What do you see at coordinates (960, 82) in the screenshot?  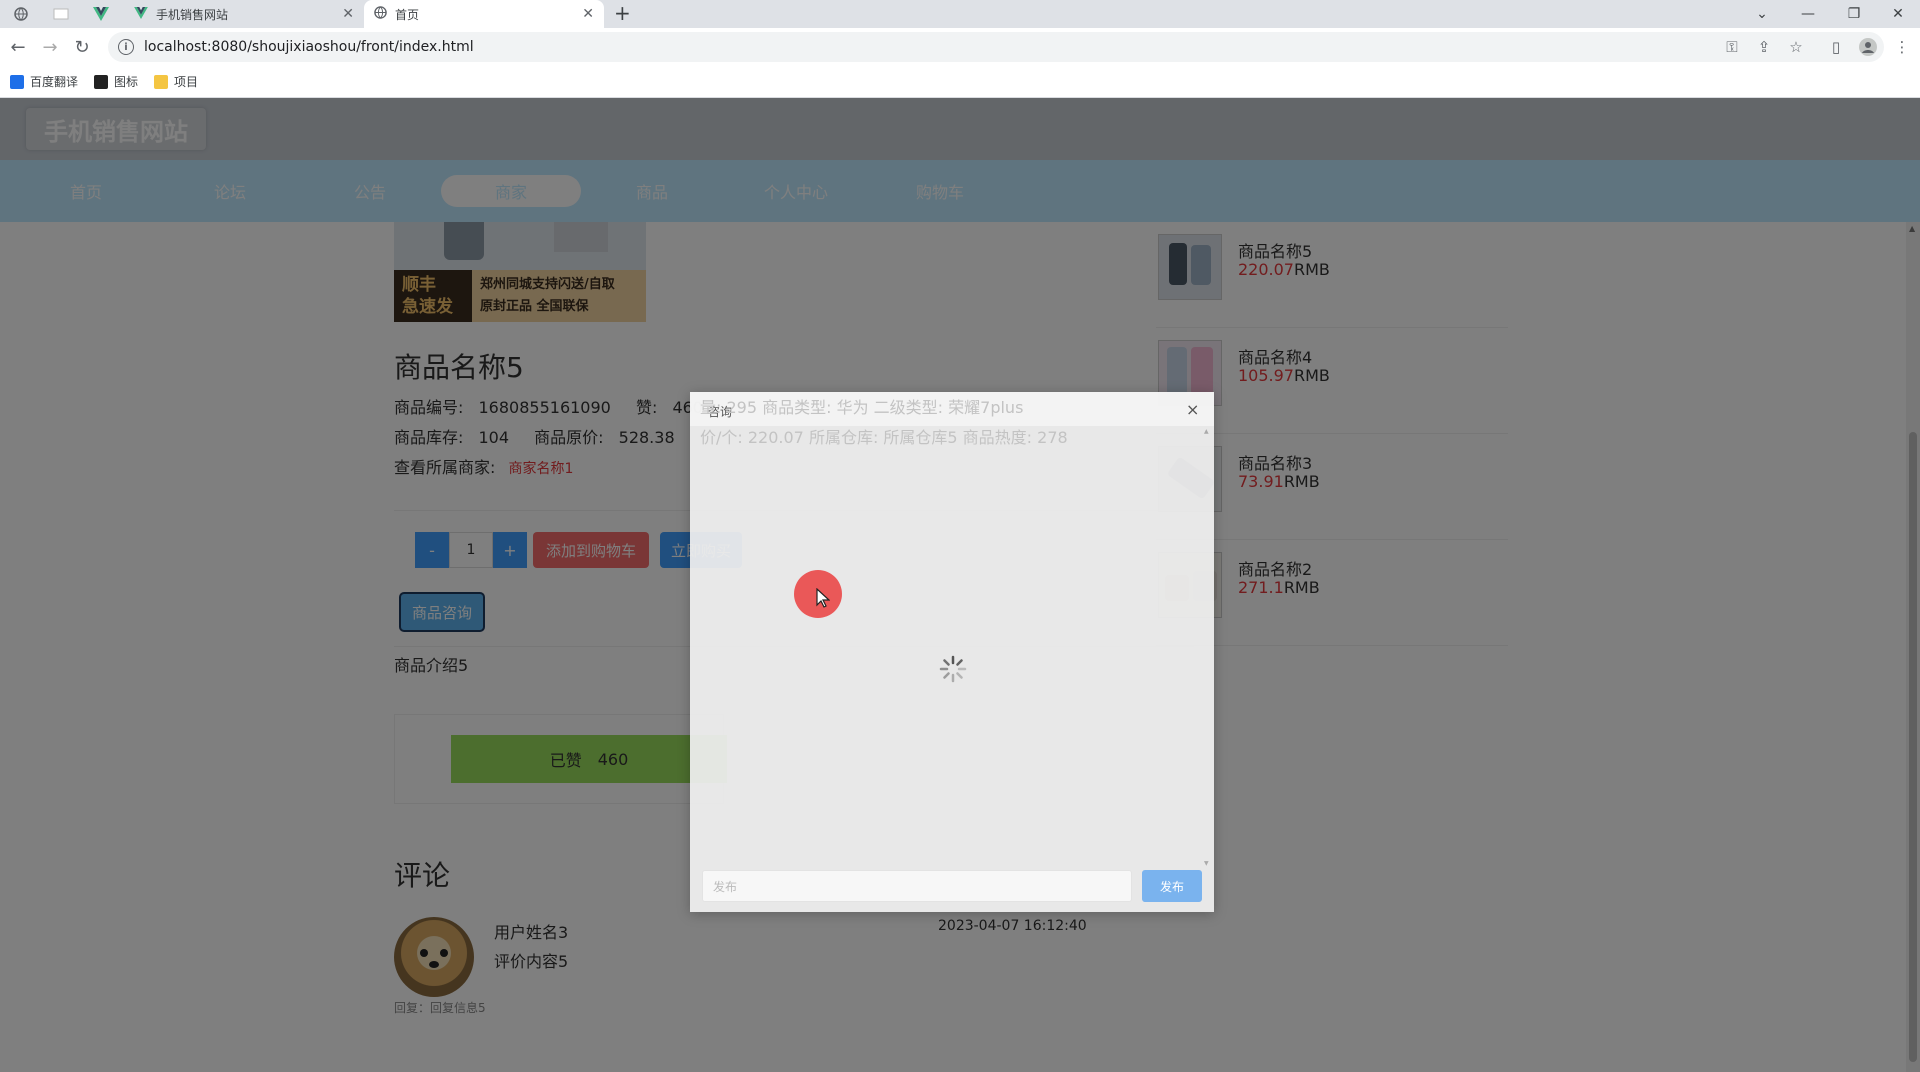 I see `bookmarks-bar: 百度翻译 图标 项目` at bounding box center [960, 82].